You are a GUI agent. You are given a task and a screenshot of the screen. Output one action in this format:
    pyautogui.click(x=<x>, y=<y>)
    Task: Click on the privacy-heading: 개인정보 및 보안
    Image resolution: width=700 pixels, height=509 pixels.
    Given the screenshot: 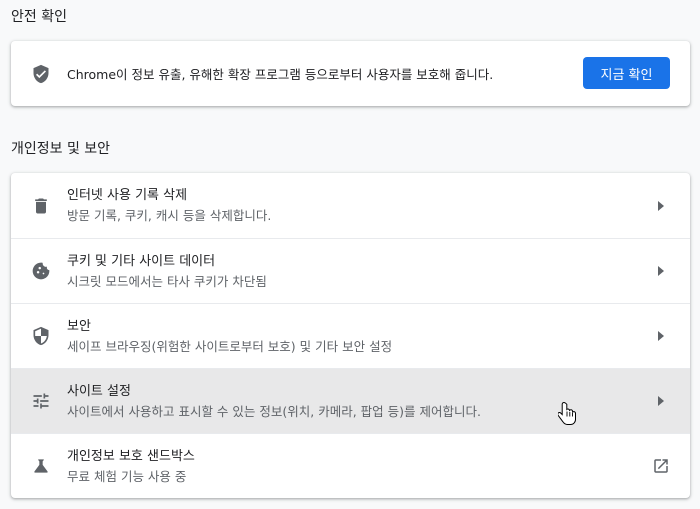 What is the action you would take?
    pyautogui.click(x=61, y=149)
    